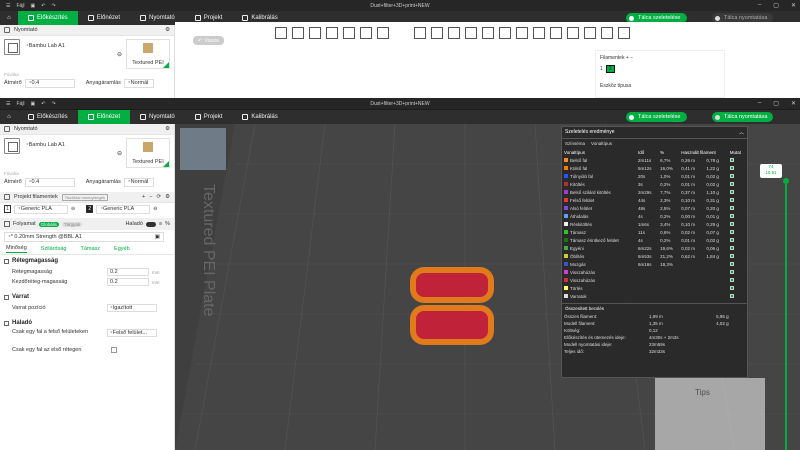 This screenshot has width=800, height=450. I want to click on add-object-icon, so click(281, 33).